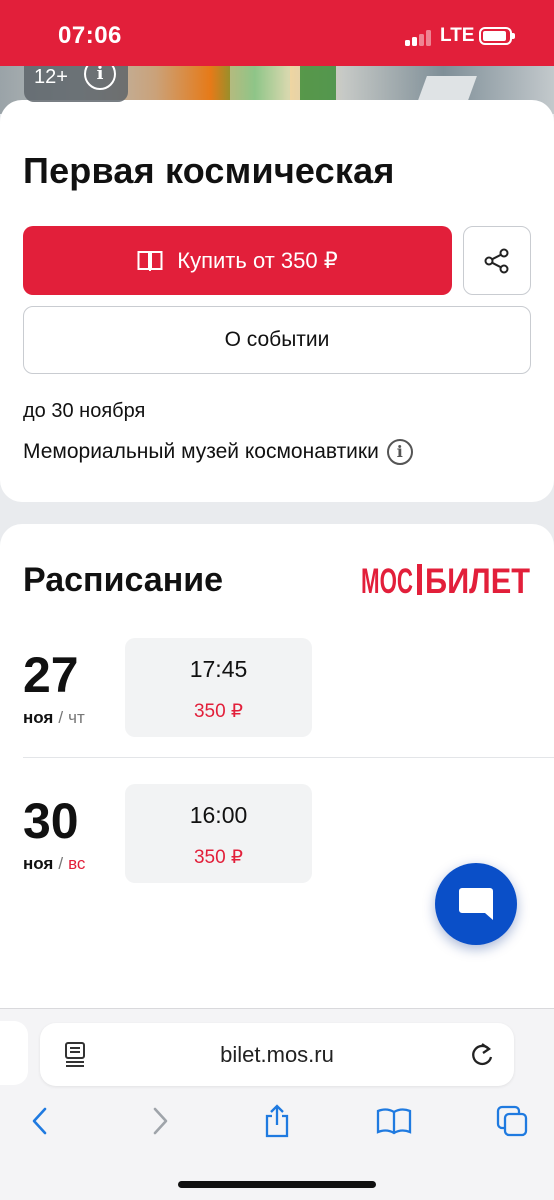  I want to click on chat-button, so click(476, 904).